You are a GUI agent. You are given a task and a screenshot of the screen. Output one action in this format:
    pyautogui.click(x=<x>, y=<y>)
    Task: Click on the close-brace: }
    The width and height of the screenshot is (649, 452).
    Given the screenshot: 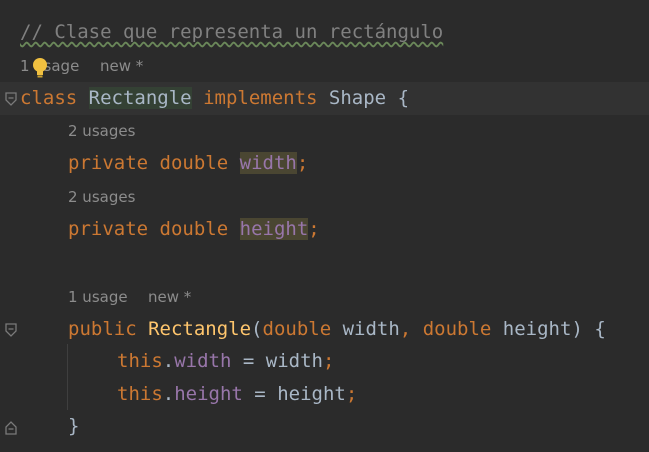 What is the action you would take?
    pyautogui.click(x=74, y=426)
    